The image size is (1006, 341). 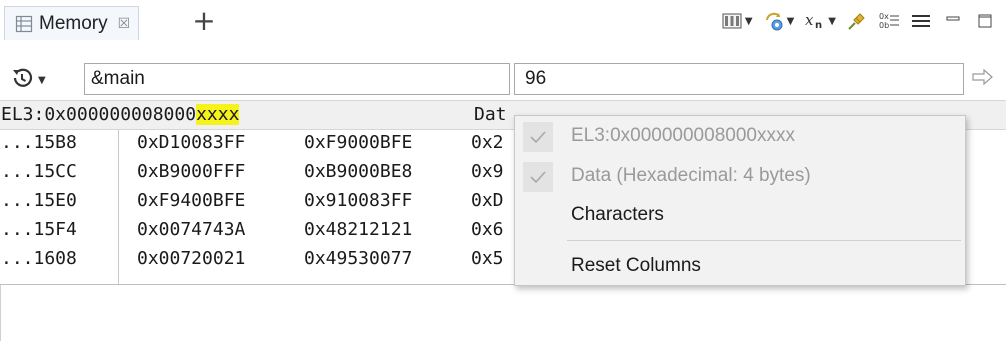 I want to click on svg-text: 0x, so click(x=884, y=16).